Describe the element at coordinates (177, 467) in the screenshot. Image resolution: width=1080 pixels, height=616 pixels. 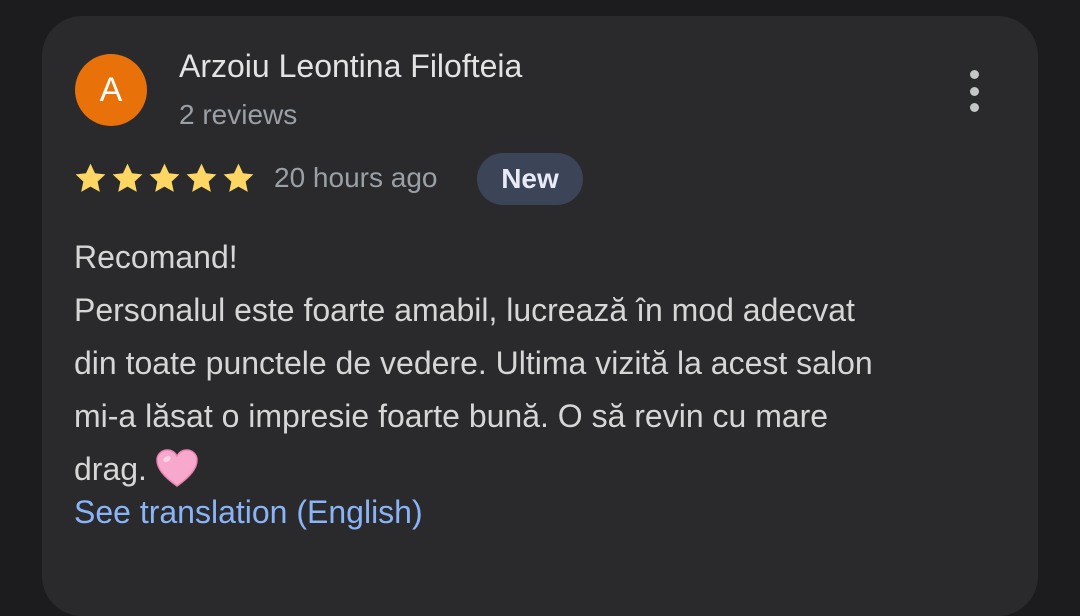
I see `pink-heart-icon` at that location.